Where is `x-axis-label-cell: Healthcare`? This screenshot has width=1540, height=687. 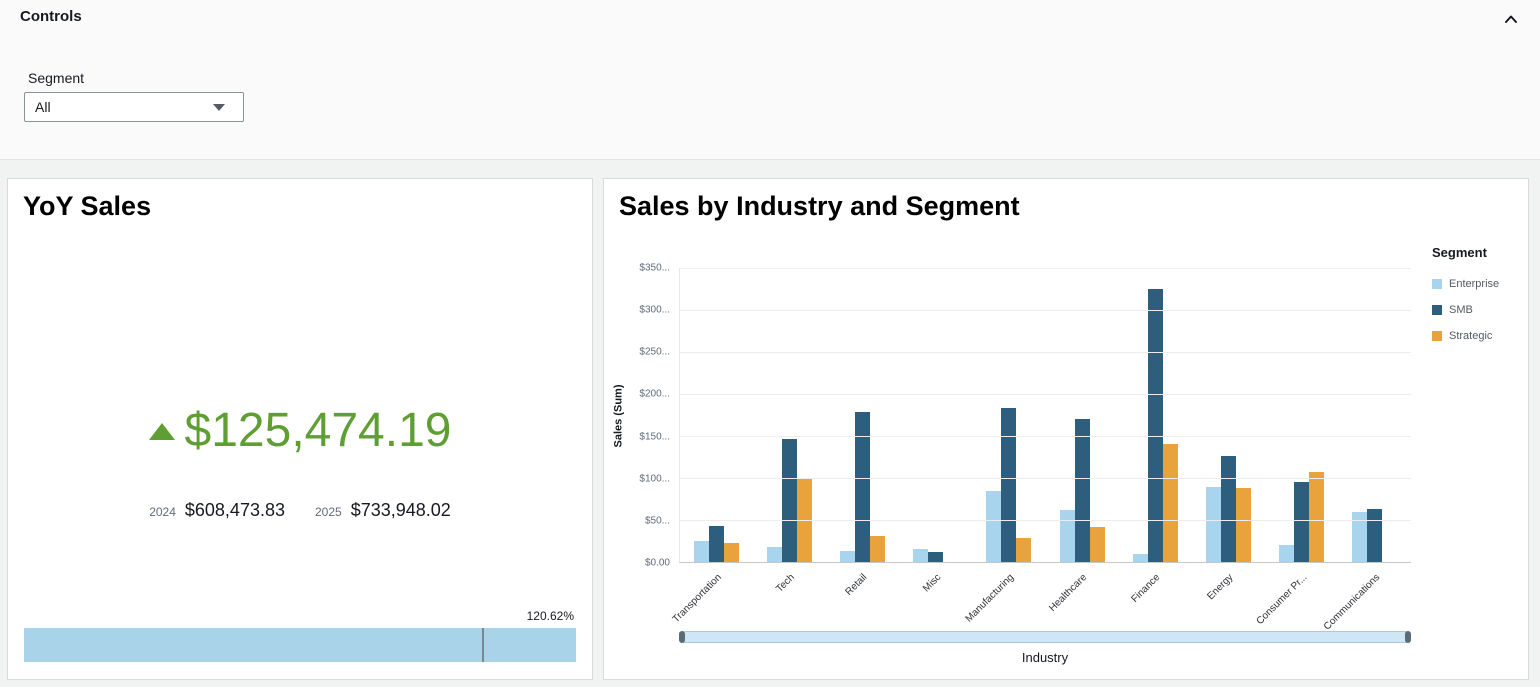
x-axis-label-cell: Healthcare is located at coordinates (1081, 597).